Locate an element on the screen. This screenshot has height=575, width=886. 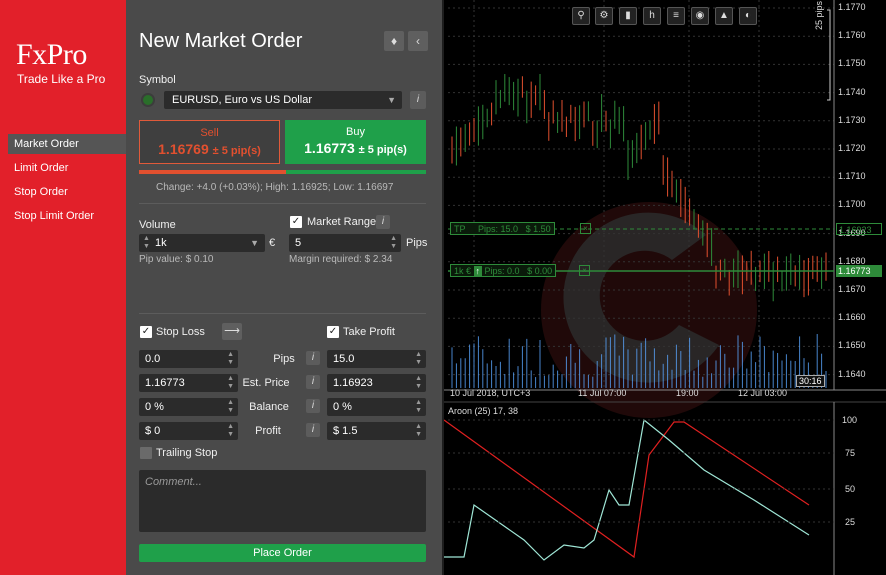
pips-scale-label: 25 pips is located at coordinates (819, 15).